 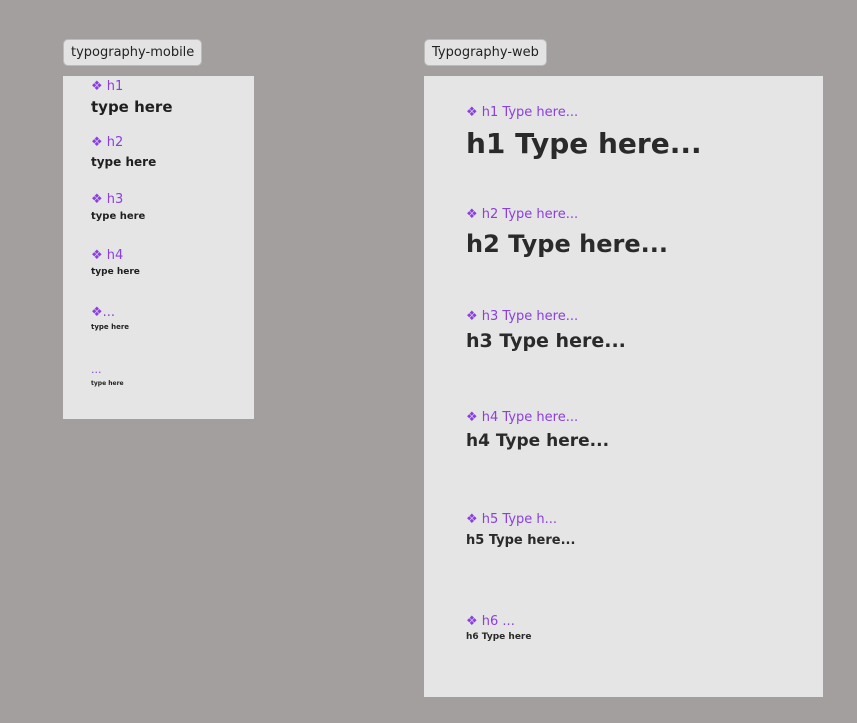 I want to click on sample-text-web-h6: h6 Type here, so click(x=499, y=637).